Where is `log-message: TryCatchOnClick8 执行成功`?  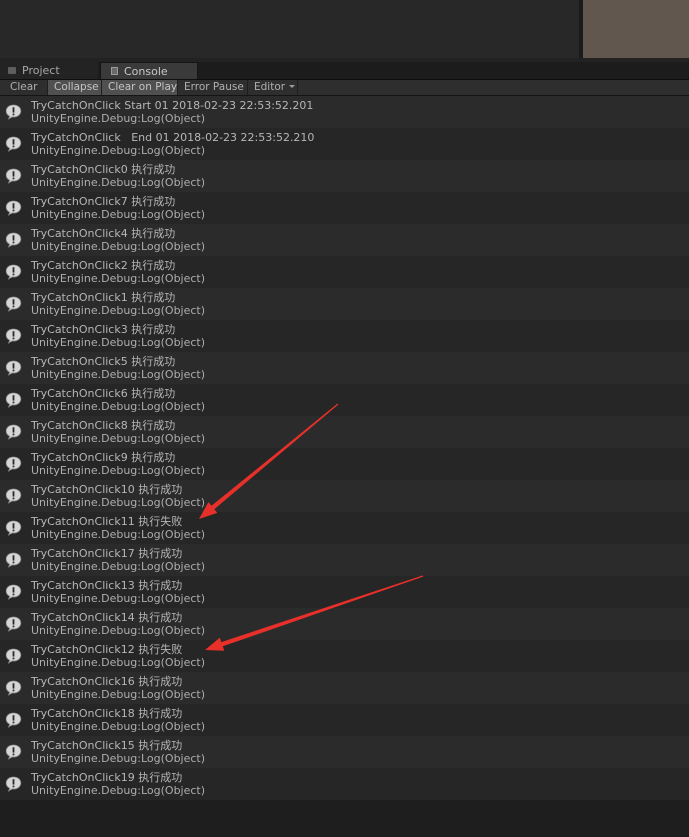
log-message: TryCatchOnClick8 执行成功 is located at coordinates (103, 425).